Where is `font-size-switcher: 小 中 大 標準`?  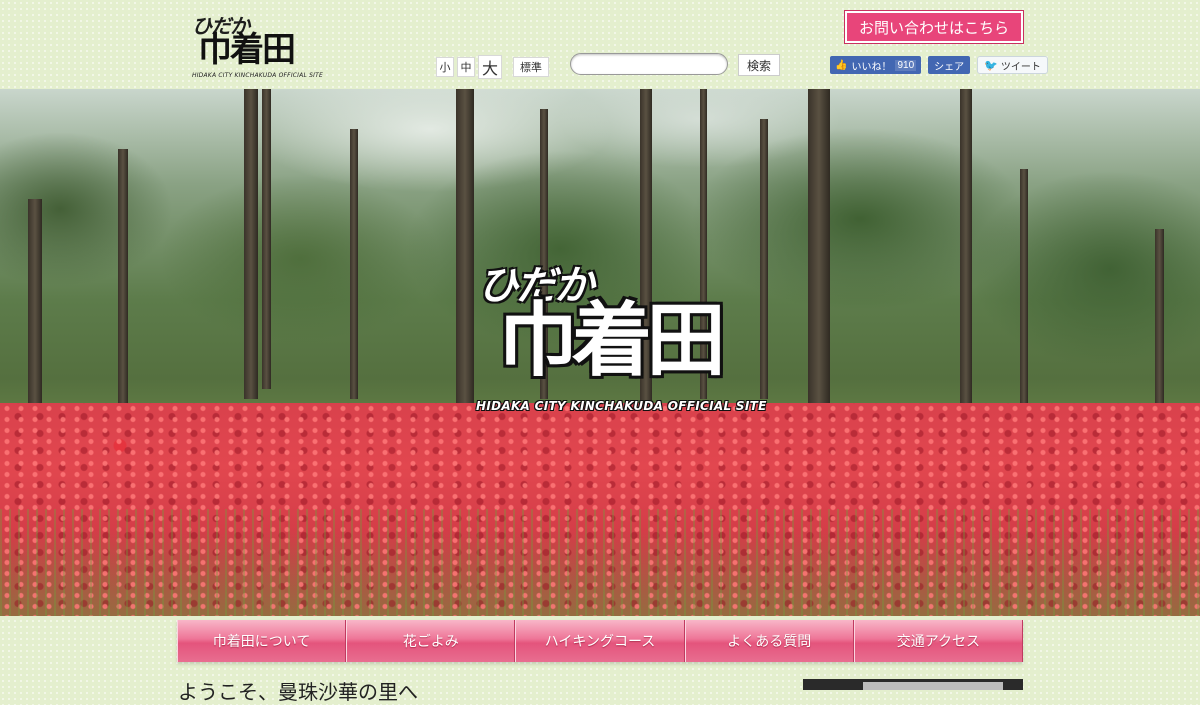
font-size-switcher: 小 中 大 標準 is located at coordinates (492, 67).